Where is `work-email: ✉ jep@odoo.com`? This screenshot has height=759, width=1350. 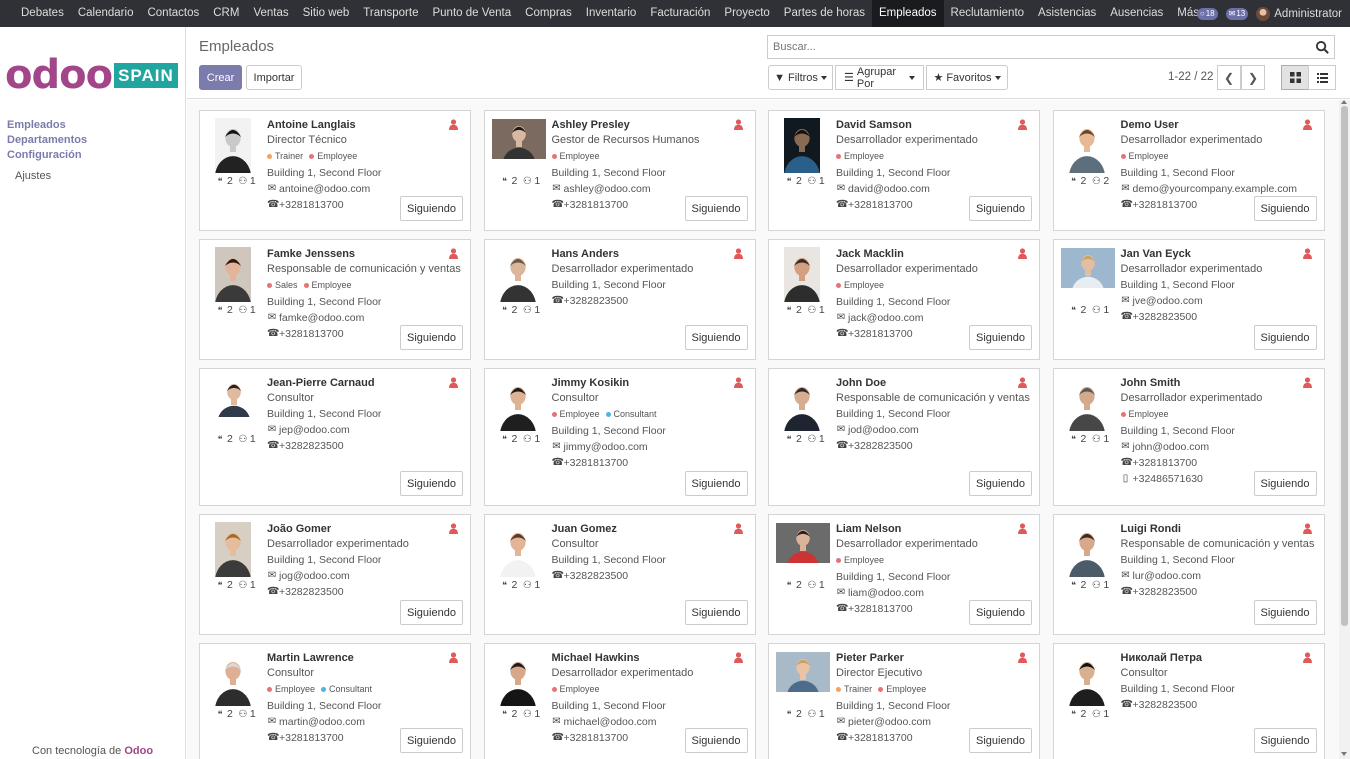
work-email: ✉ jep@odoo.com is located at coordinates (365, 430).